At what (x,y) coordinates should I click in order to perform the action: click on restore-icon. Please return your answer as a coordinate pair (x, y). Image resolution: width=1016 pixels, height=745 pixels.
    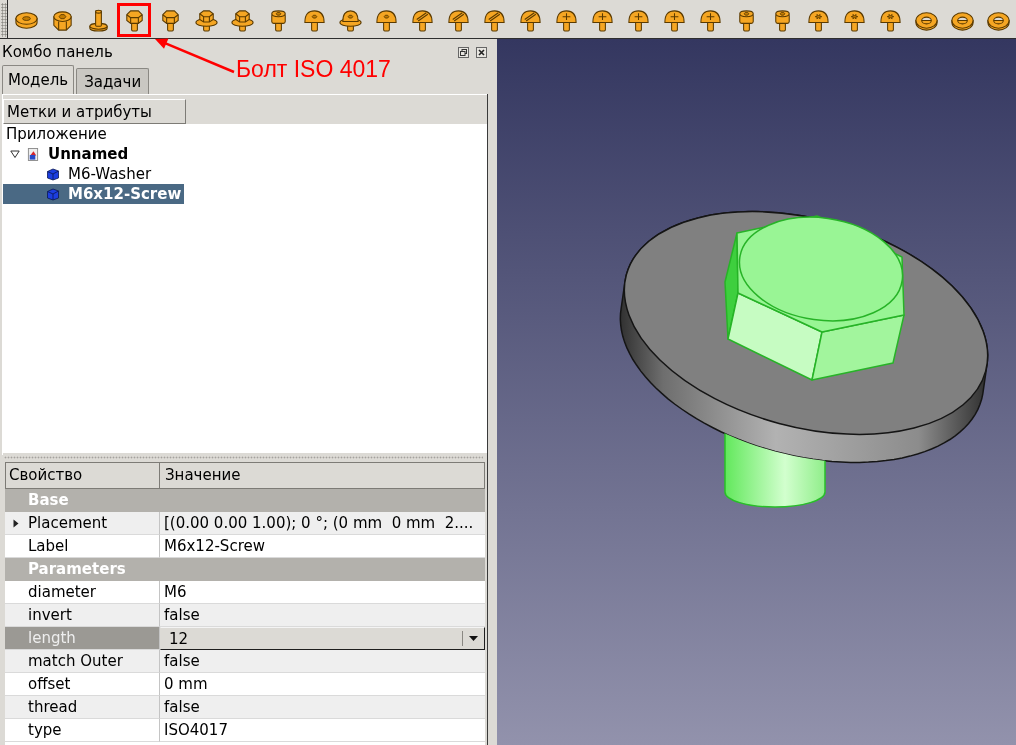
    Looking at the image, I should click on (463, 52).